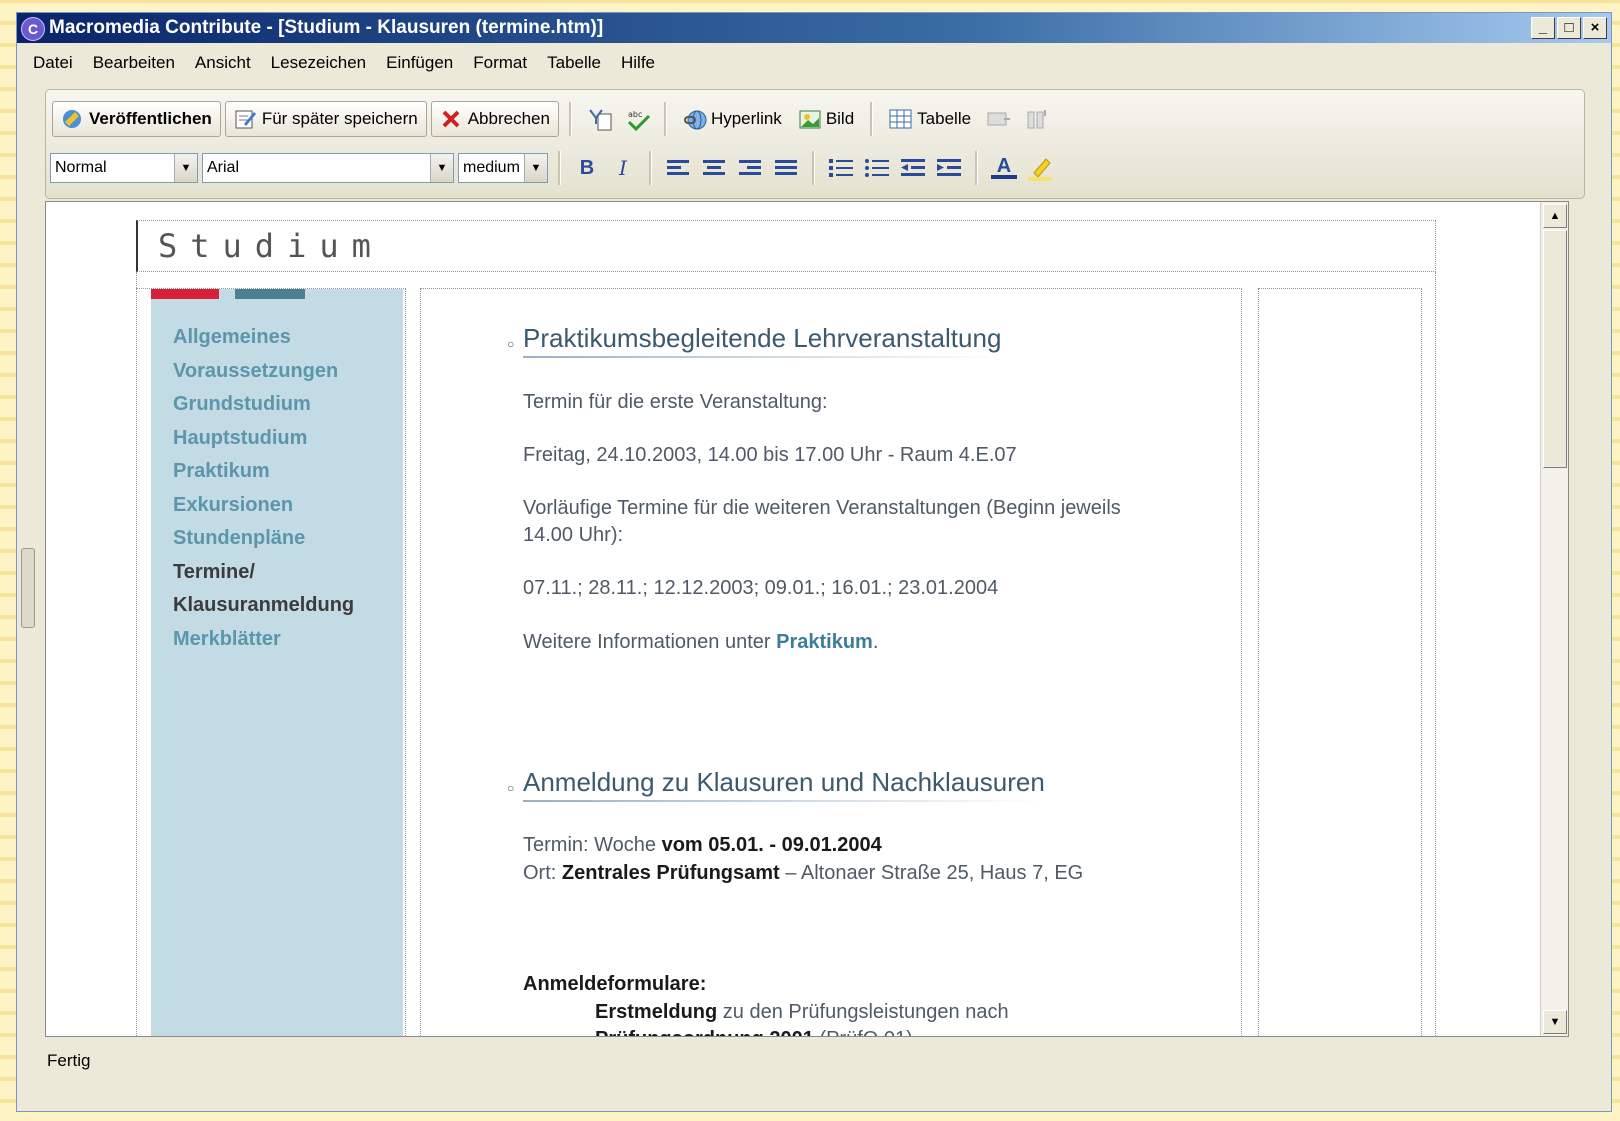 Image resolution: width=1620 pixels, height=1121 pixels. What do you see at coordinates (318, 62) in the screenshot?
I see `menu-lesezeichen: Lesezeichen` at bounding box center [318, 62].